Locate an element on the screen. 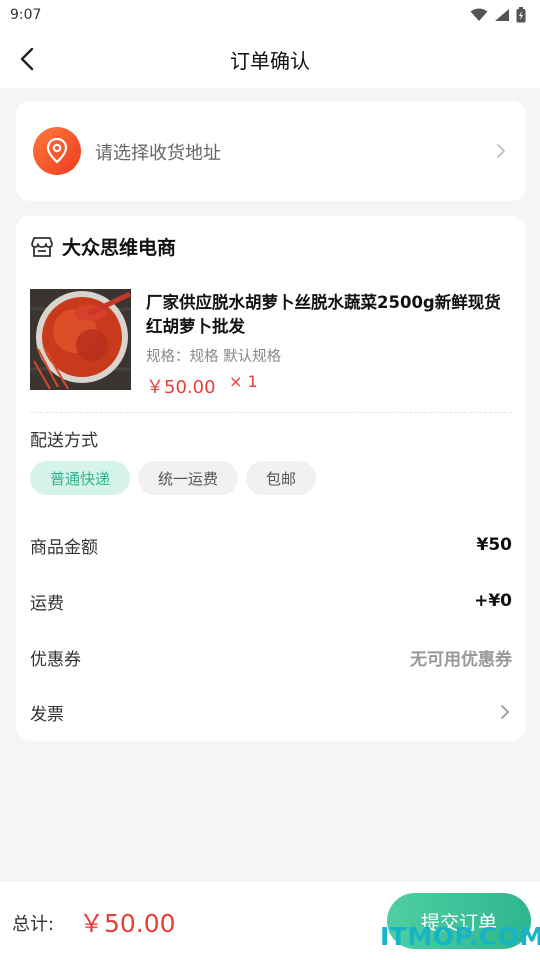 Image resolution: width=540 pixels, height=960 pixels. status-icons is located at coordinates (498, 15).